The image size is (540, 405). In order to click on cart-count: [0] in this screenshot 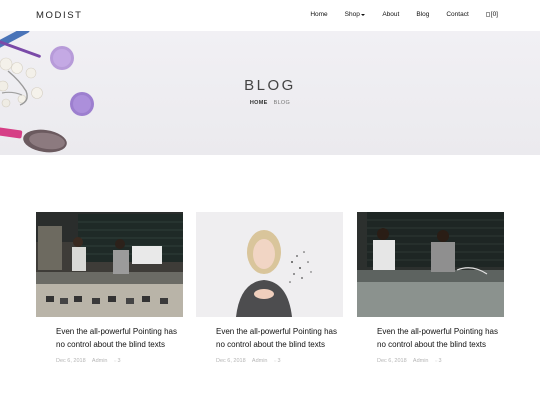, I will do `click(494, 14)`.